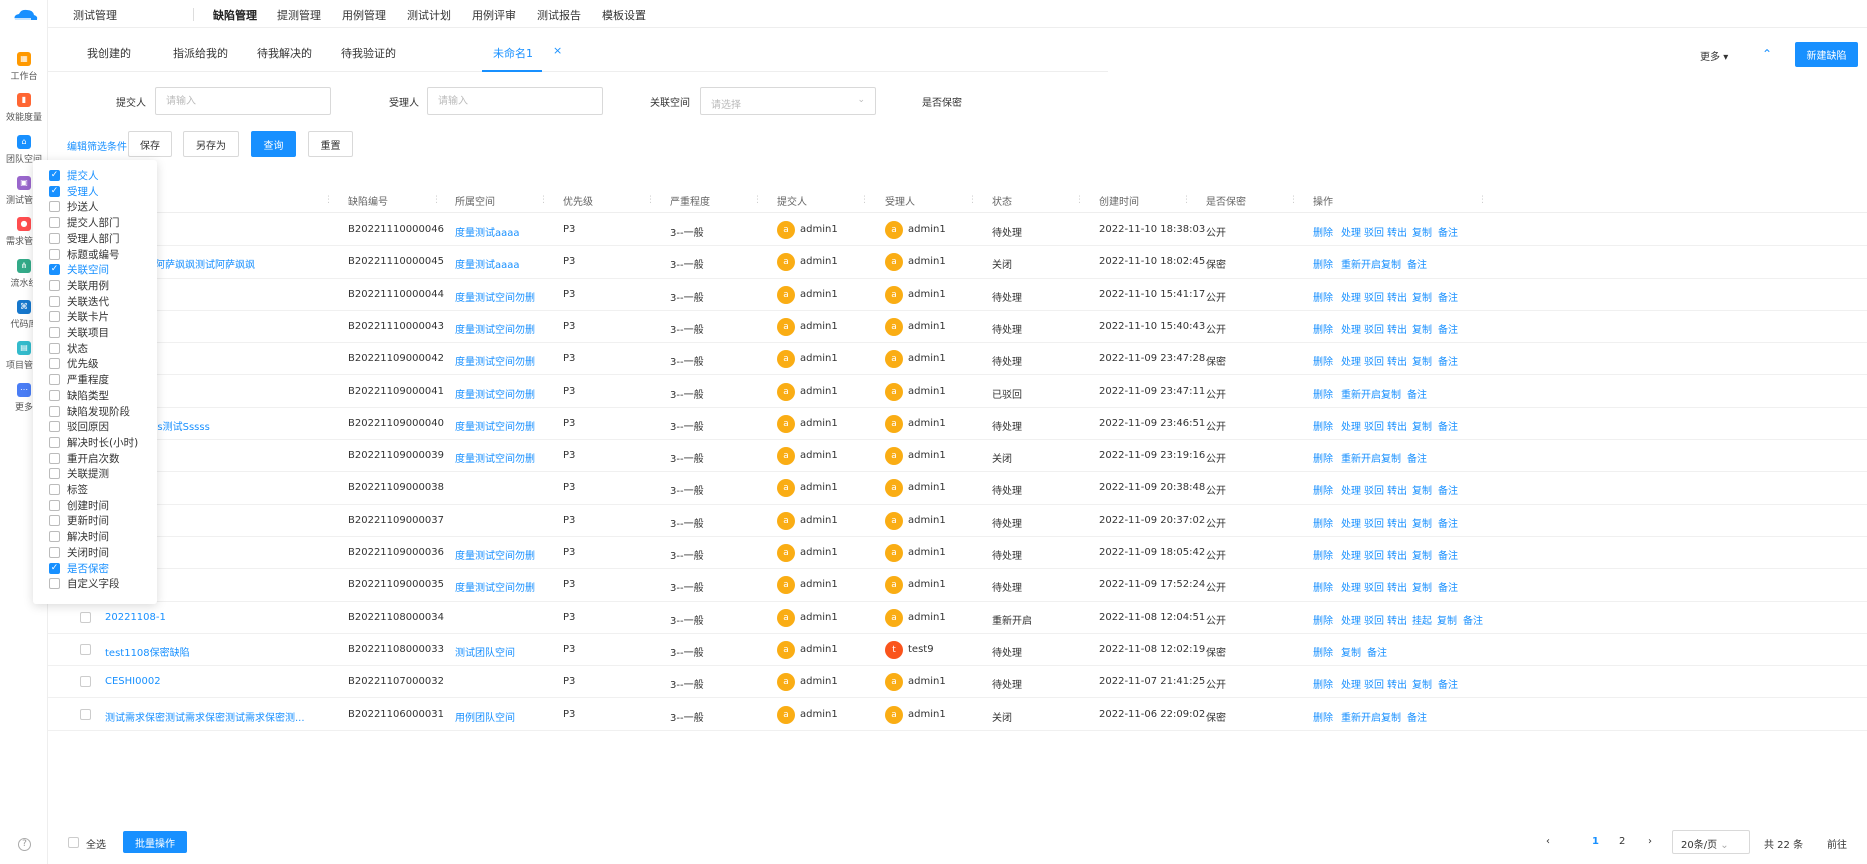 Image resolution: width=1867 pixels, height=864 pixels. Describe the element at coordinates (1548, 841) in the screenshot. I see `prev-page-icon: ‹` at that location.